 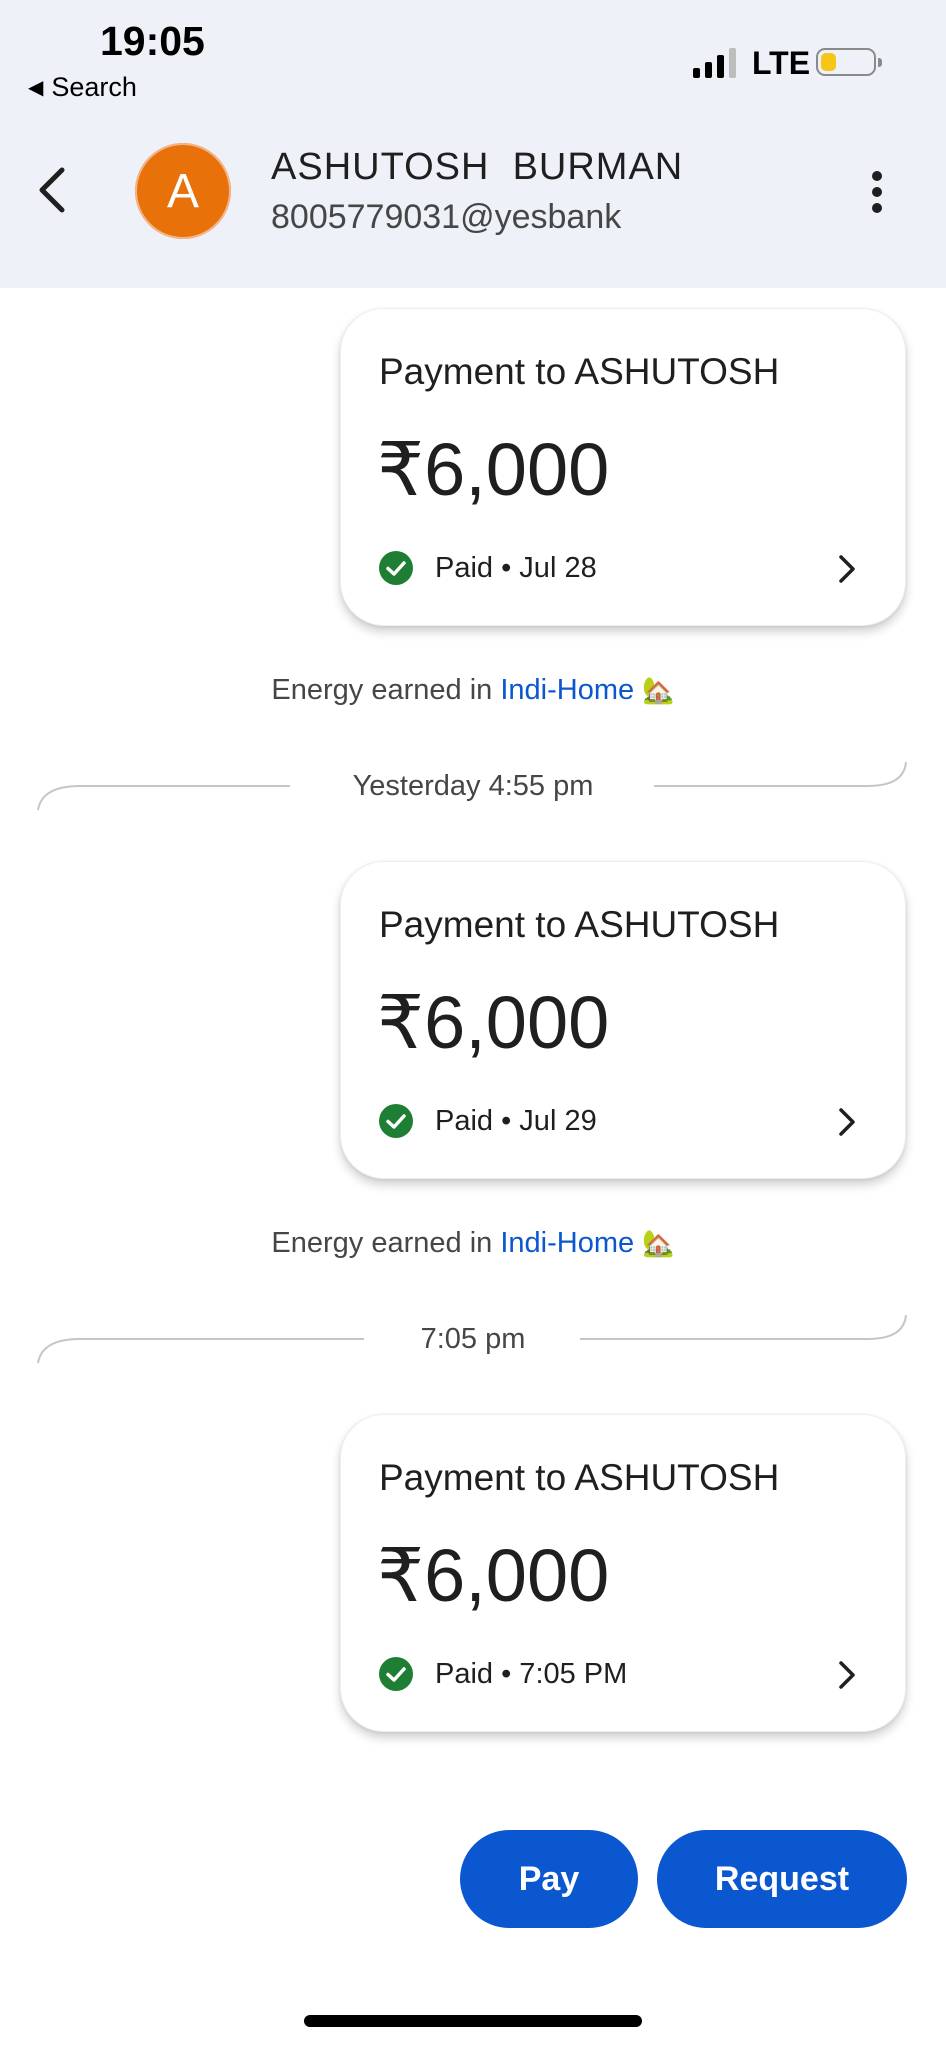 I want to click on payment-status: Paid • 7:05 PM, so click(x=531, y=1673).